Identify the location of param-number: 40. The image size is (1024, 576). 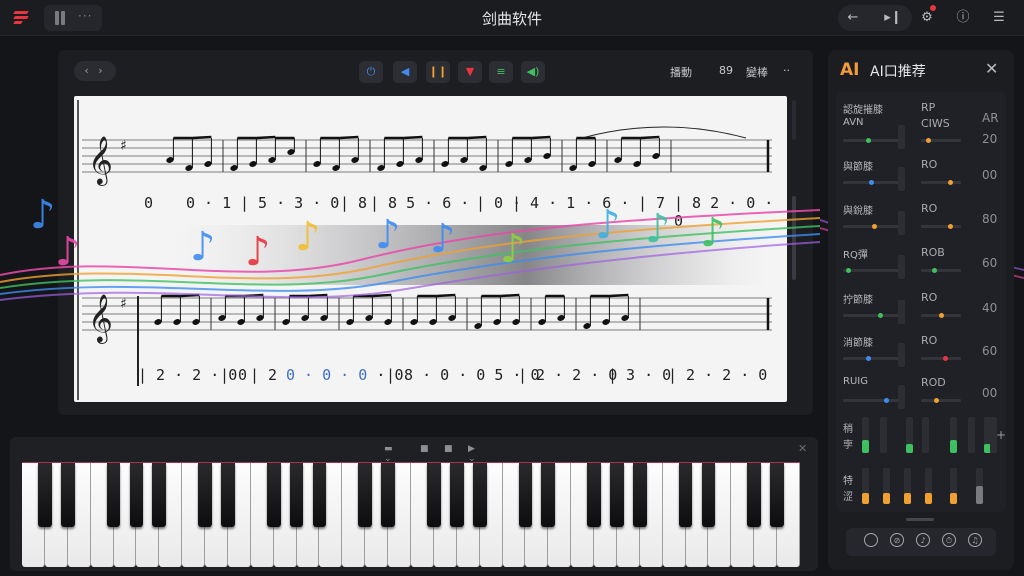
(990, 308).